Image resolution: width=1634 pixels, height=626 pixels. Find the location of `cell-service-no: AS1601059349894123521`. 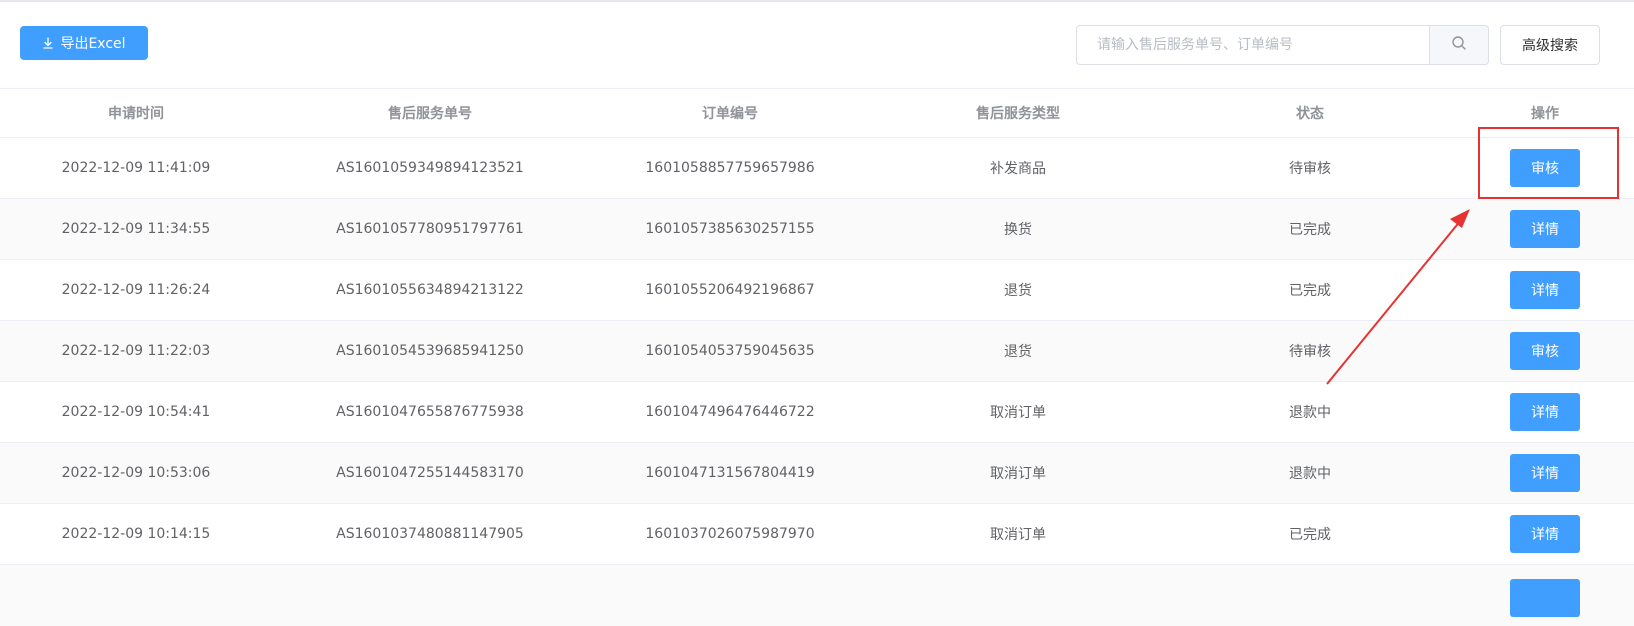

cell-service-no: AS1601059349894123521 is located at coordinates (430, 168).